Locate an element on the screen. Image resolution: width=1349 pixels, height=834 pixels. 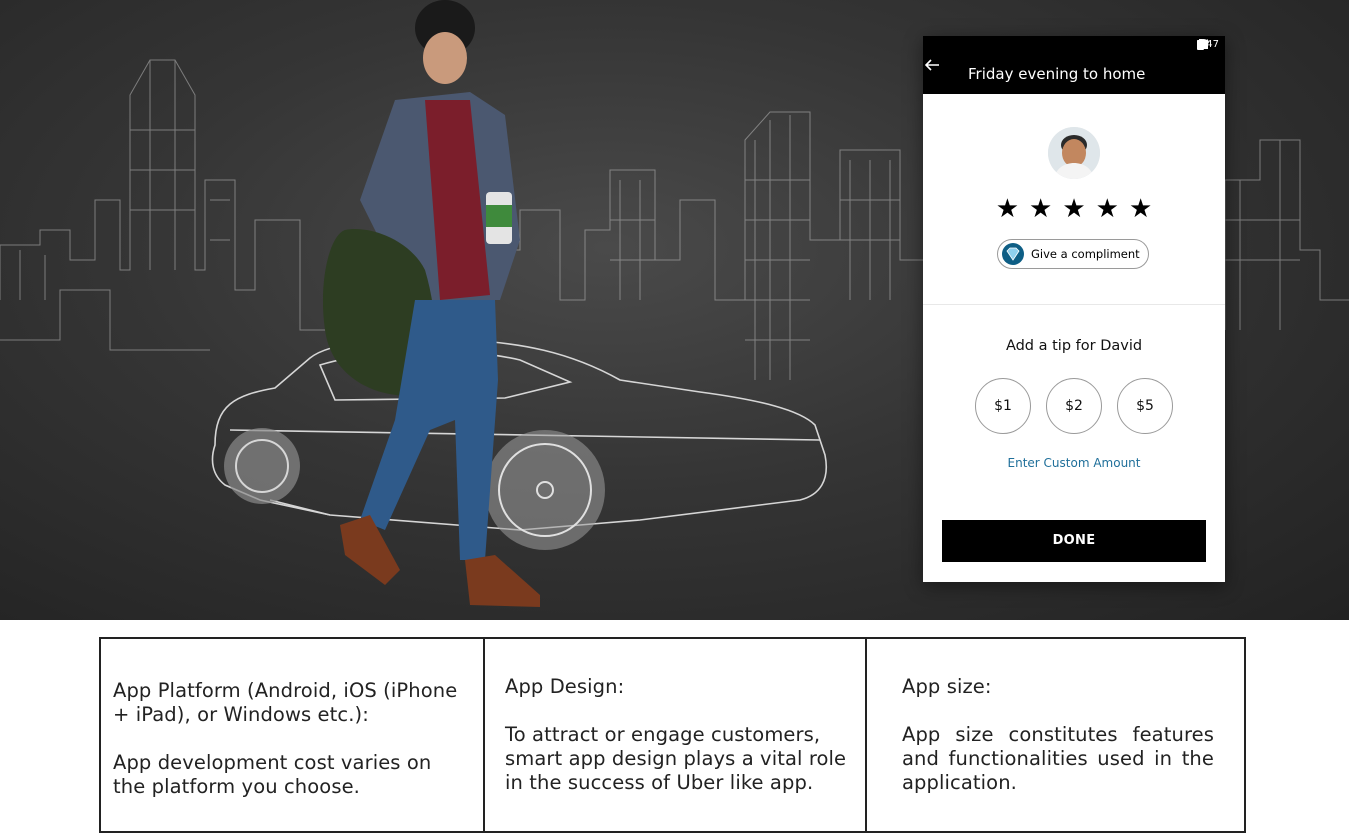
tip-option-2-button: $2 is located at coordinates (1074, 406).